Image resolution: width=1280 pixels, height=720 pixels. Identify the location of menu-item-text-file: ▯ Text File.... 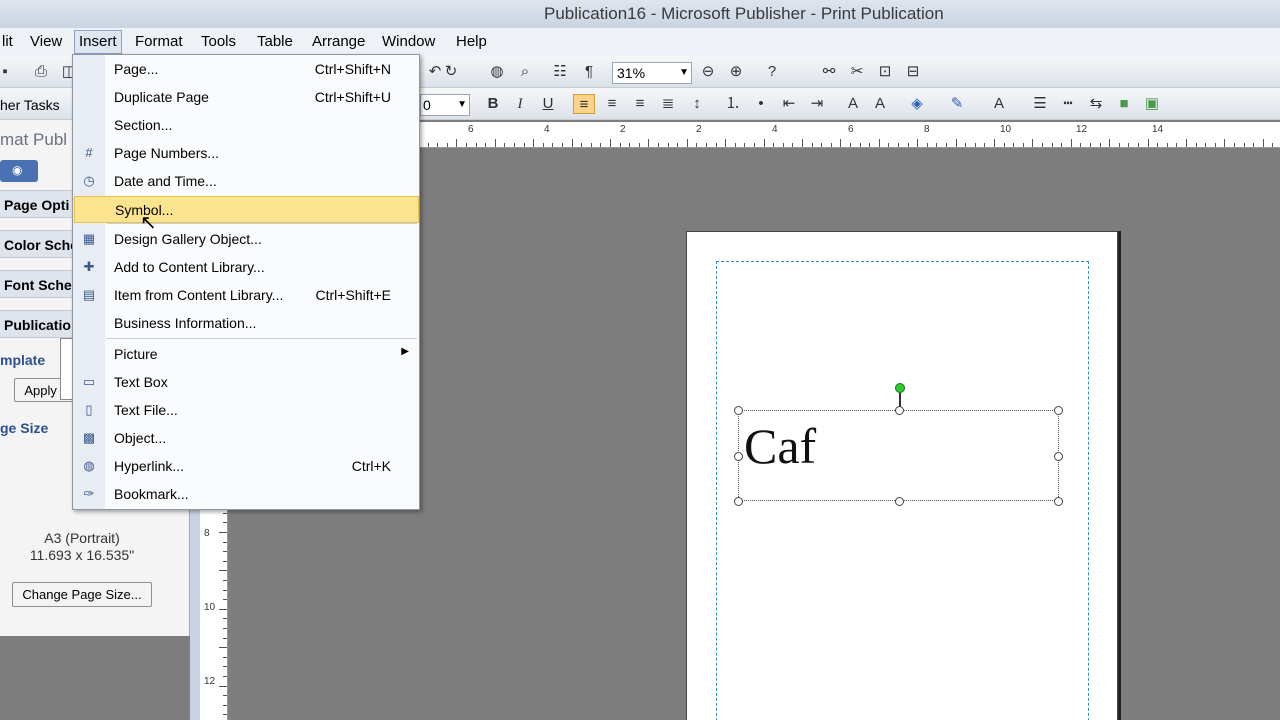
(246, 410).